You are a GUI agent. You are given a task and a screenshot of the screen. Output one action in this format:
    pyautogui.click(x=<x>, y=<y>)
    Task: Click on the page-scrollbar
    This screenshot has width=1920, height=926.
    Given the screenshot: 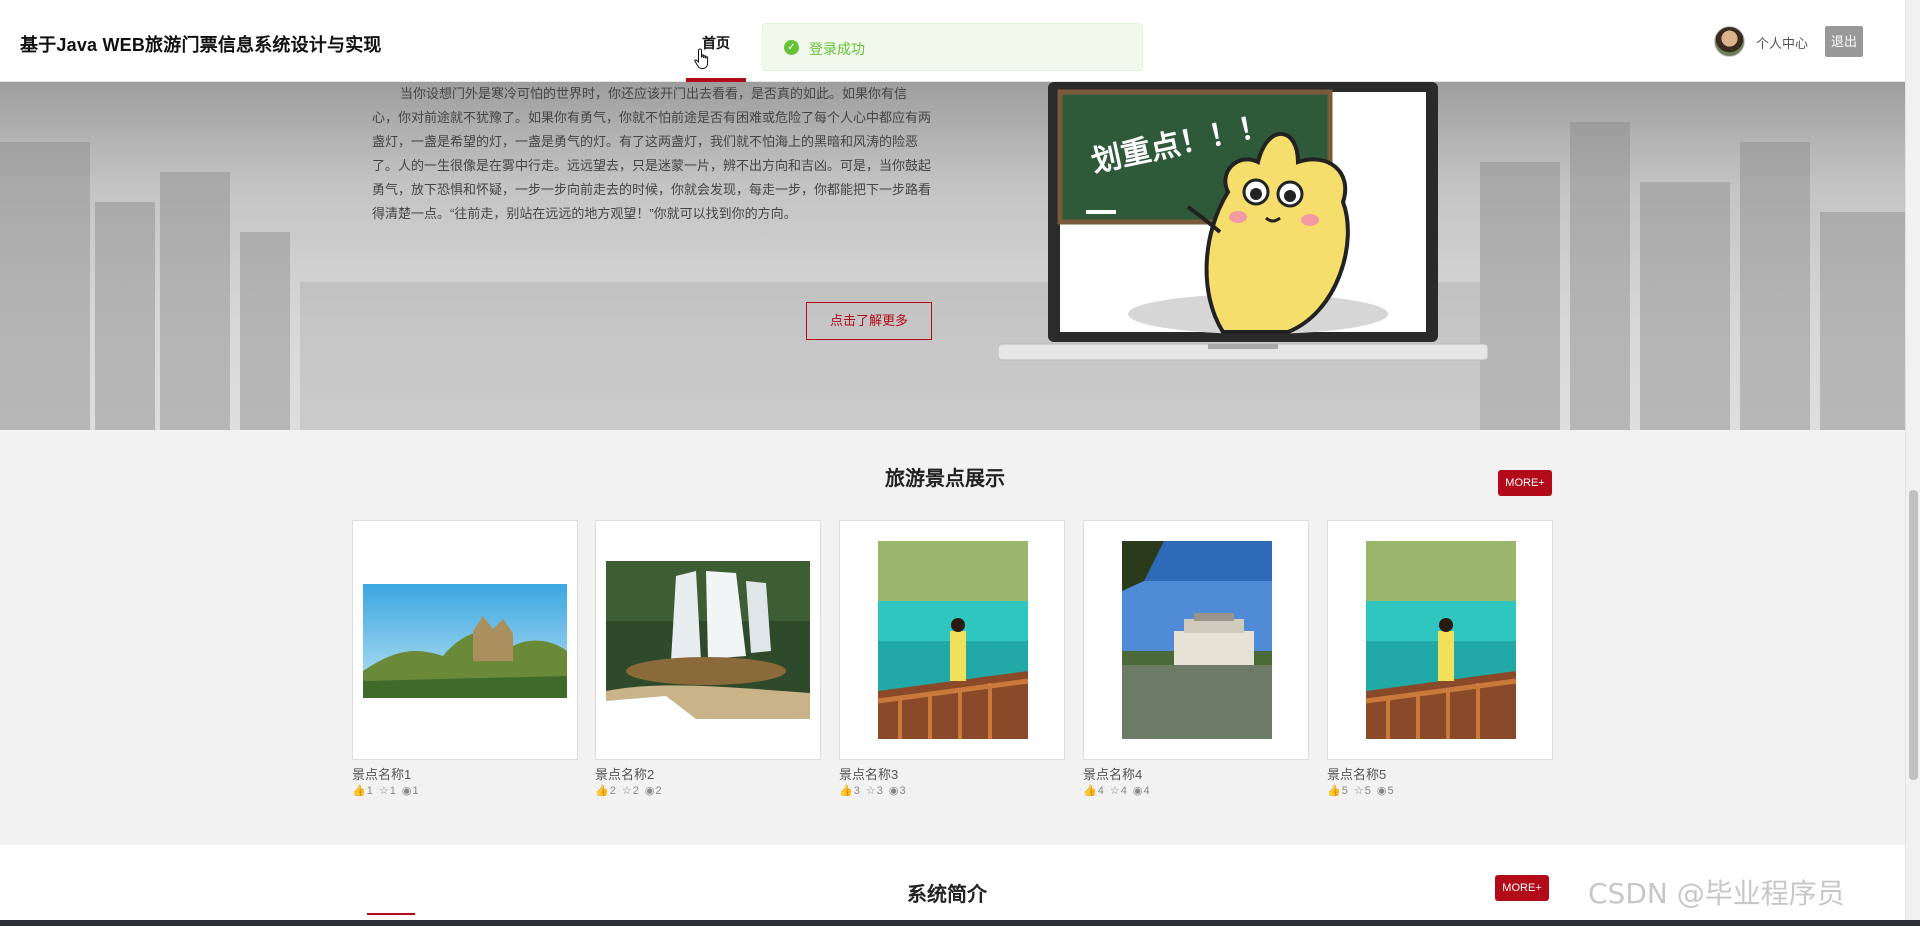 What is the action you would take?
    pyautogui.click(x=1912, y=463)
    